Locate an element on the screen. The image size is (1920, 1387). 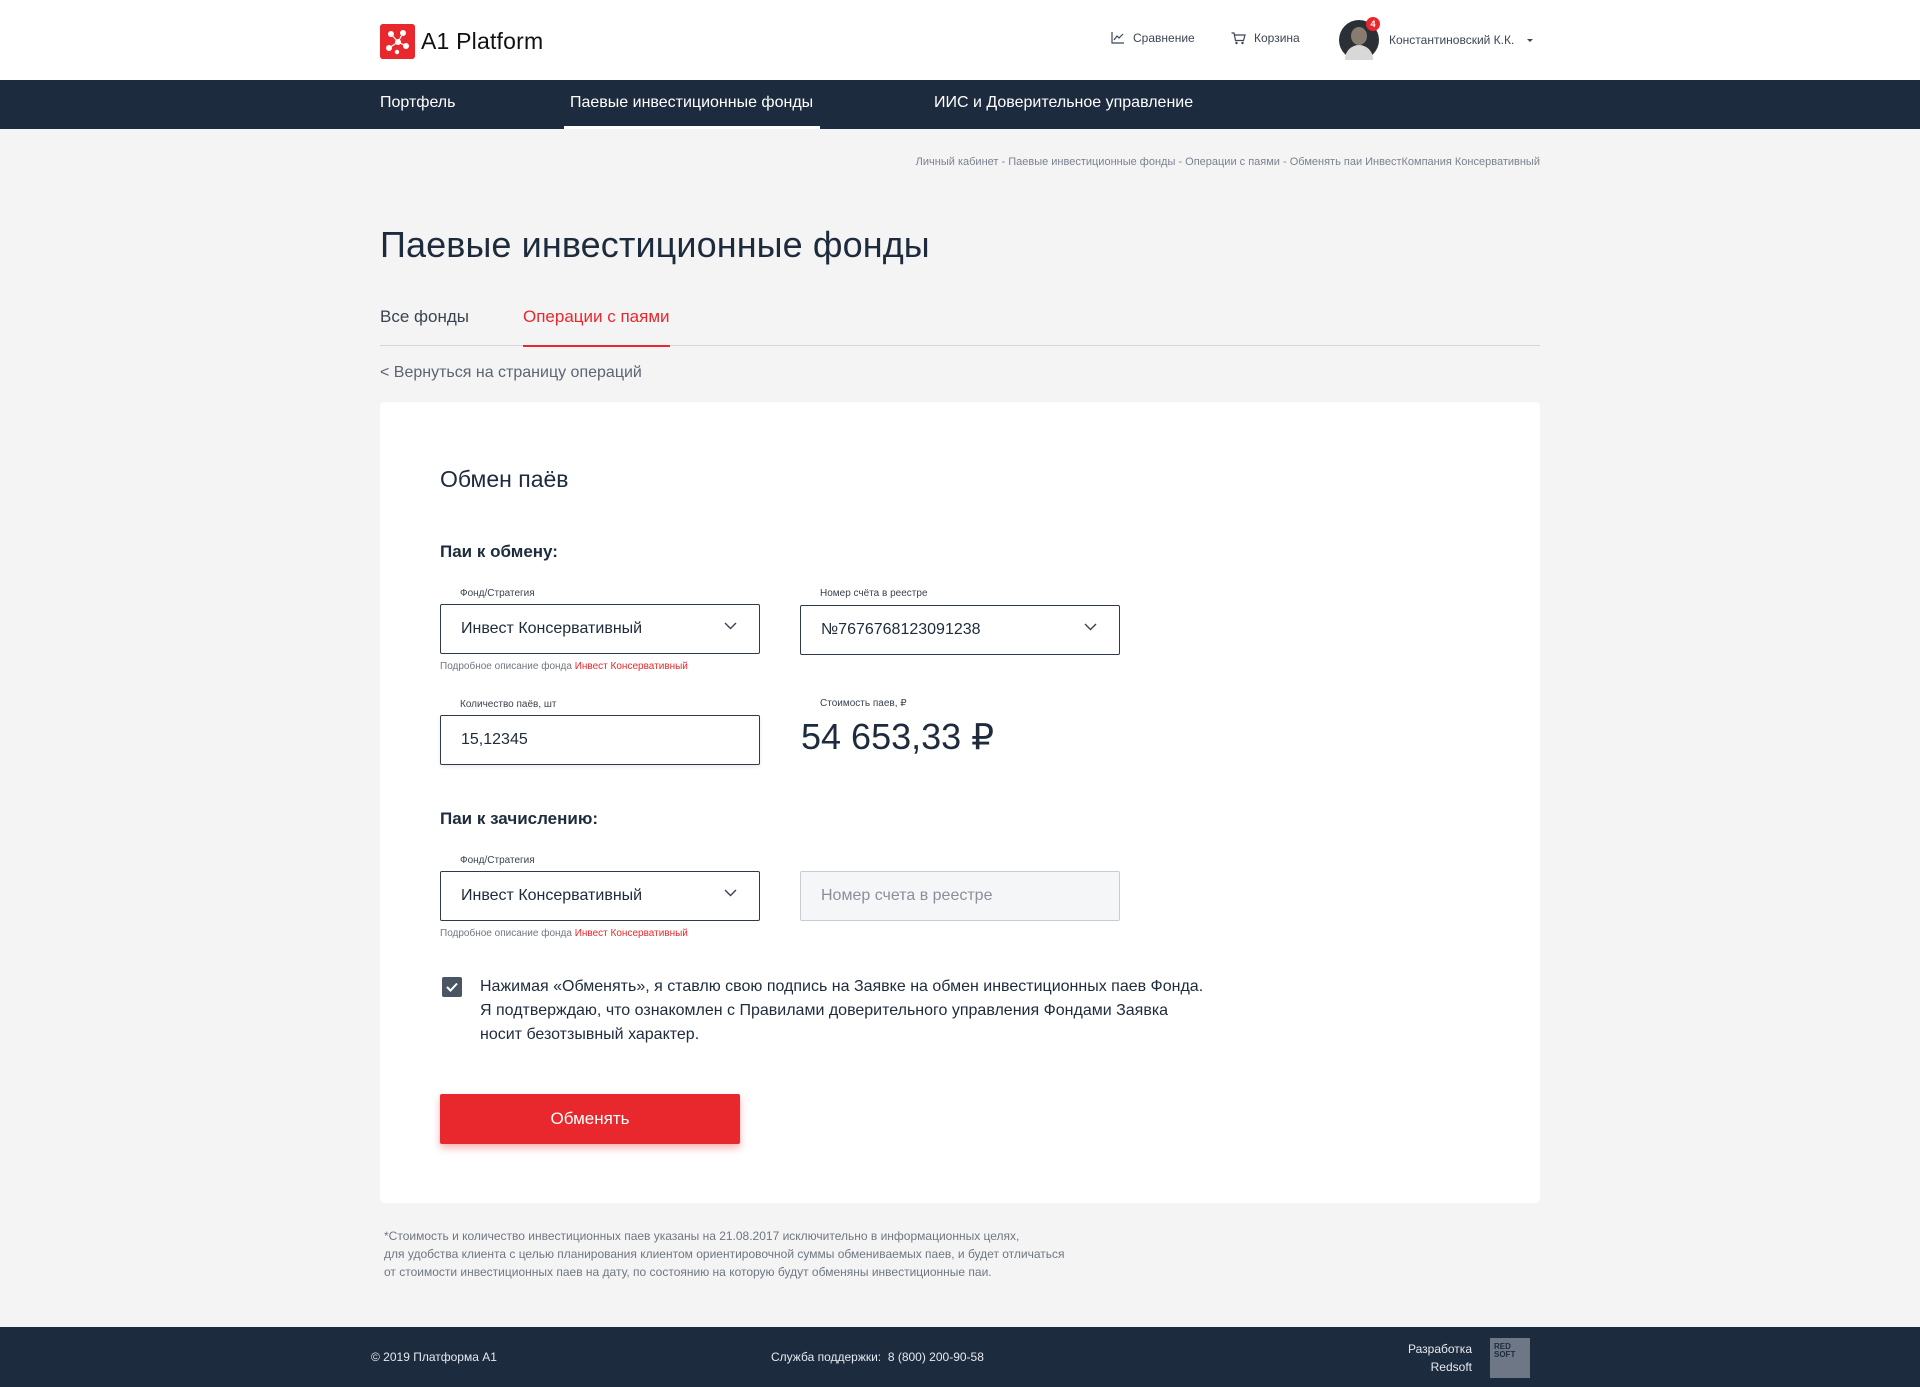
nav-item-mutual-funds: Паевые инвестиционные фонды is located at coordinates (692, 104).